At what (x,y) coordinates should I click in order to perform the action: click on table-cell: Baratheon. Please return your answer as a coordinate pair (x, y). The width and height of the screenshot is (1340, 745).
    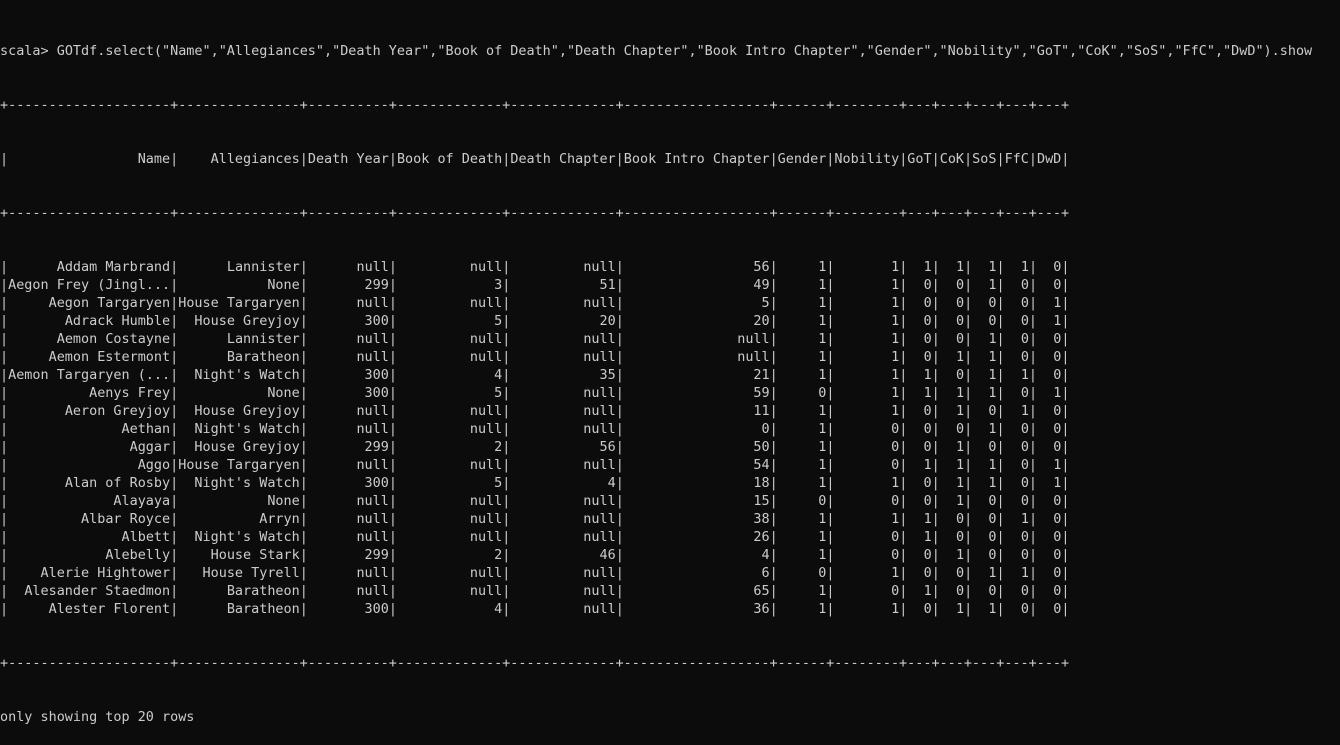
    Looking at the image, I should click on (263, 609).